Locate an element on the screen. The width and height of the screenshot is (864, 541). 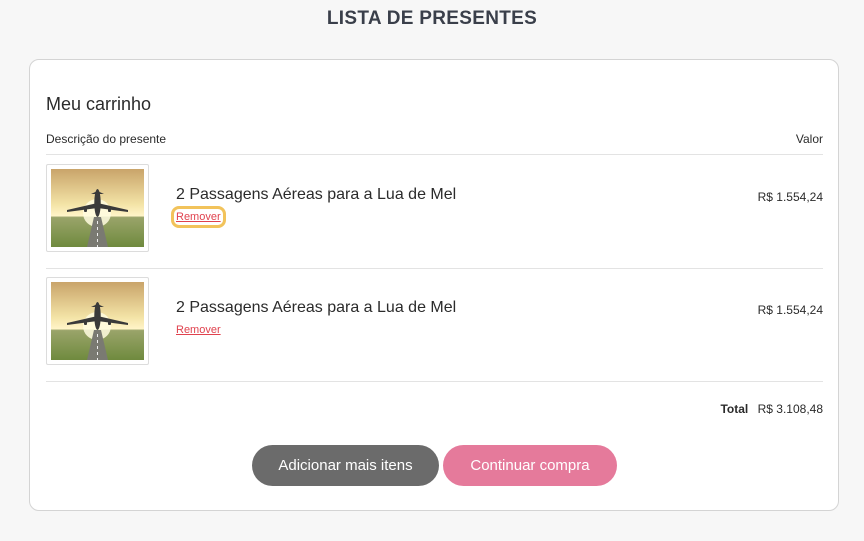
continue-purchase-button: Continuar compra is located at coordinates (530, 465).